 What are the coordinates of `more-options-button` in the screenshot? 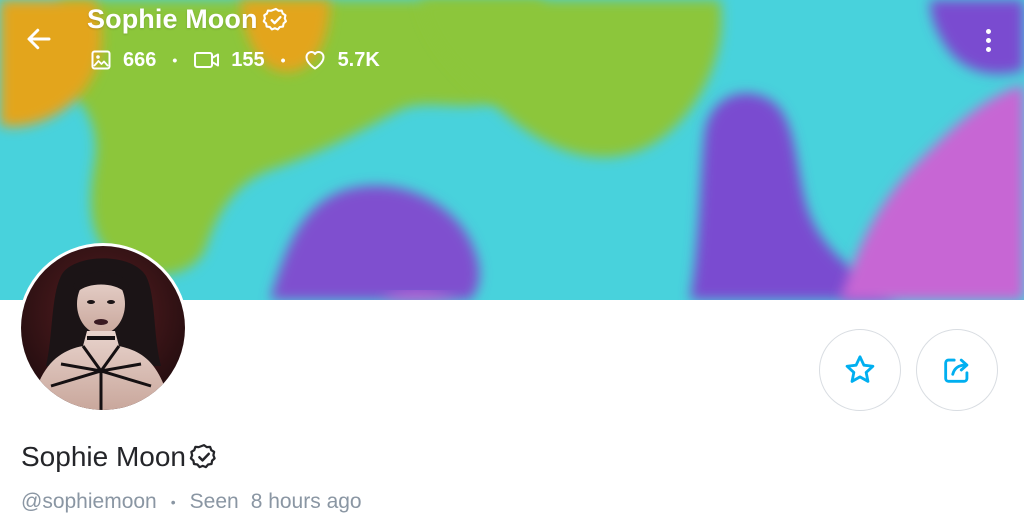 It's located at (988, 40).